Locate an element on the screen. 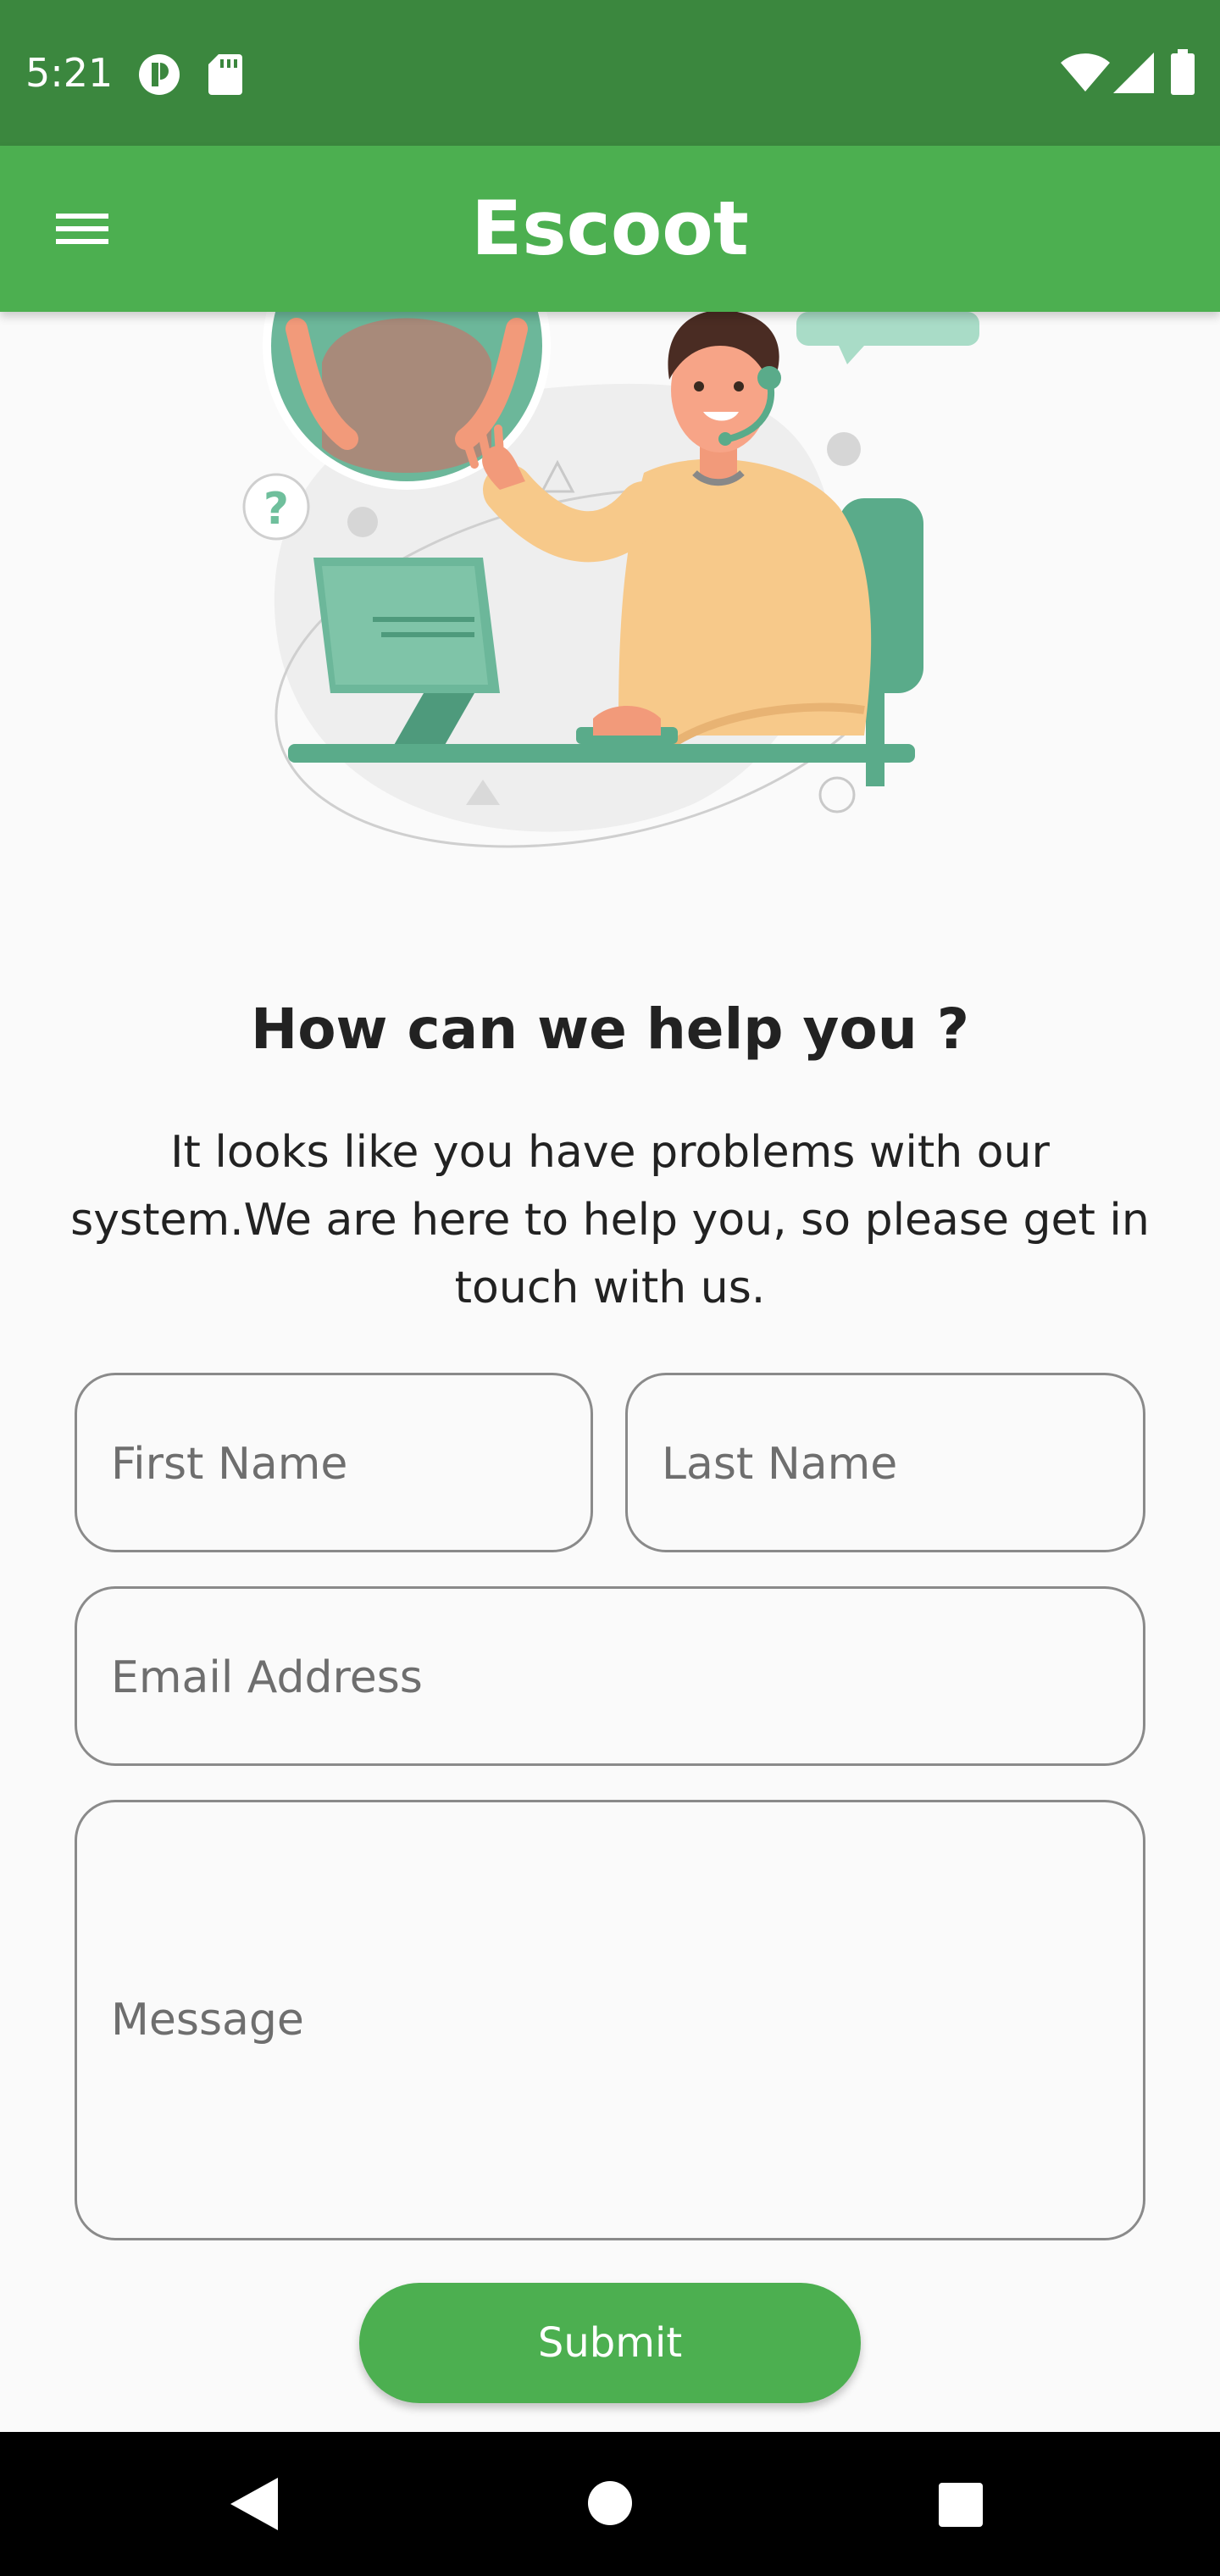 This screenshot has width=1220, height=2576. back-icon is located at coordinates (254, 2504).